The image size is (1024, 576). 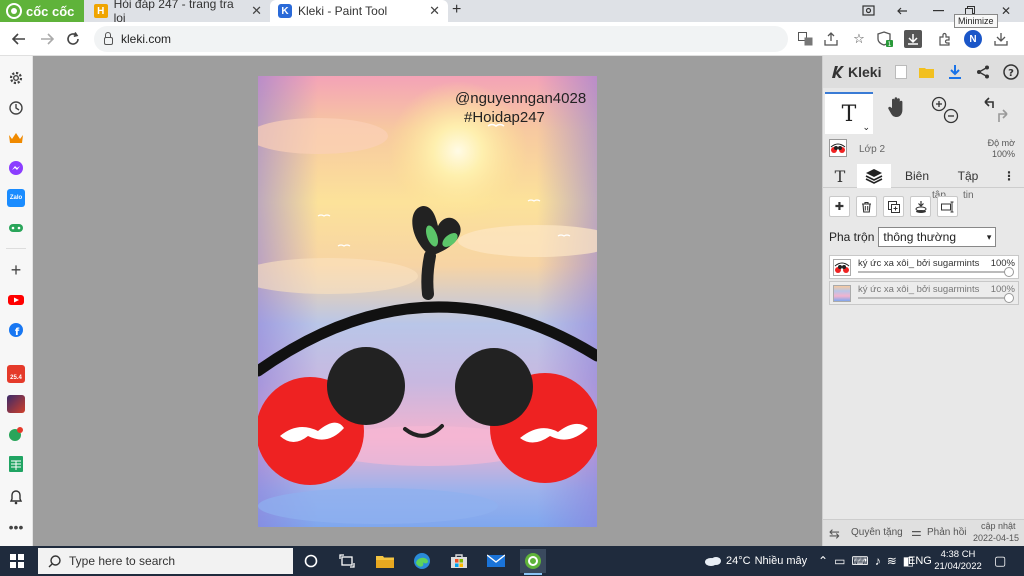 What do you see at coordinates (968, 176) in the screenshot?
I see `tab-file: Tập` at bounding box center [968, 176].